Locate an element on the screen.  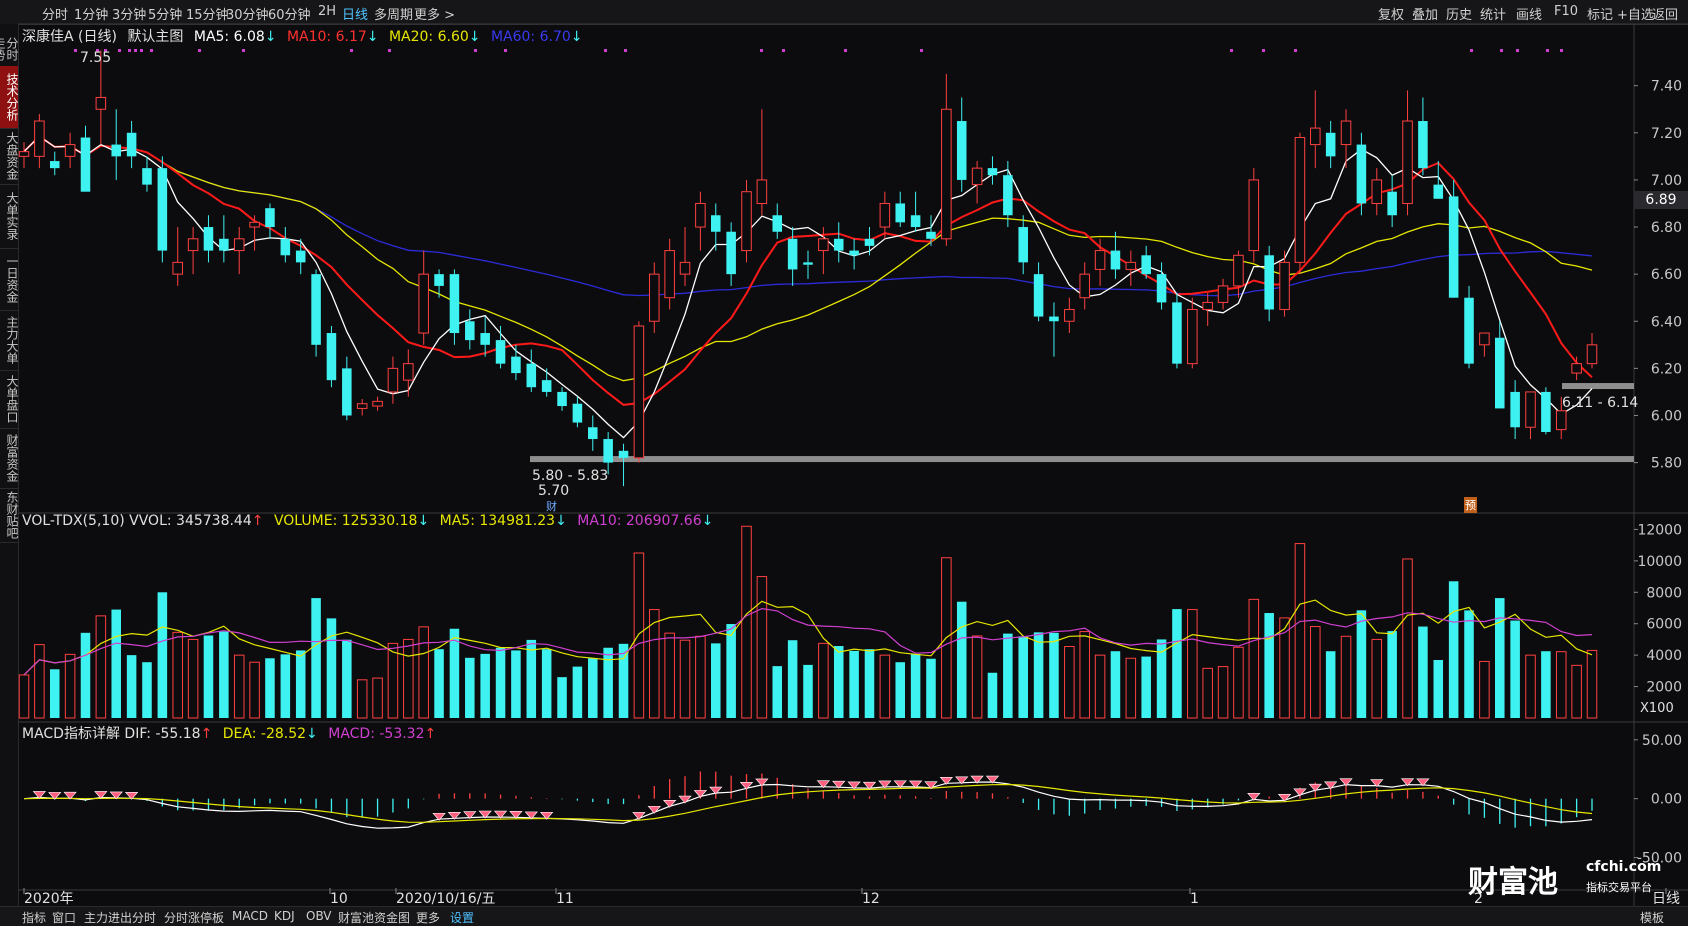
bottom-tab-7: 财富池资金图 is located at coordinates (374, 917).